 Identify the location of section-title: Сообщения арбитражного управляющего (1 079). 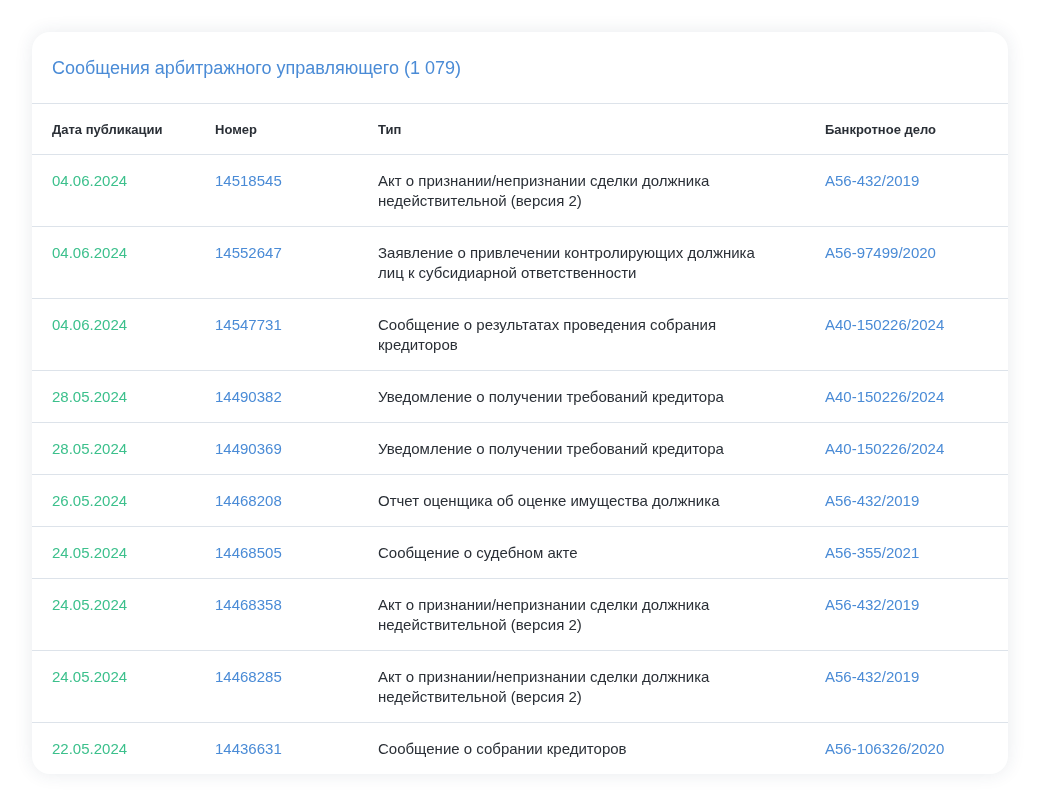
(520, 68).